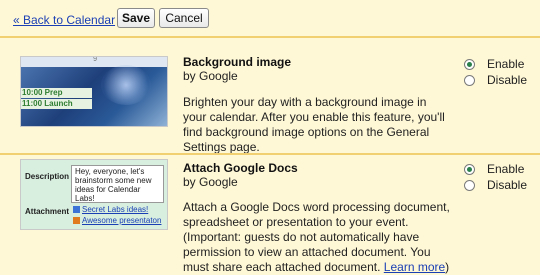 This screenshot has height=275, width=540. What do you see at coordinates (64, 20) in the screenshot?
I see `back-to-calendar-link: « Back to Calendar` at bounding box center [64, 20].